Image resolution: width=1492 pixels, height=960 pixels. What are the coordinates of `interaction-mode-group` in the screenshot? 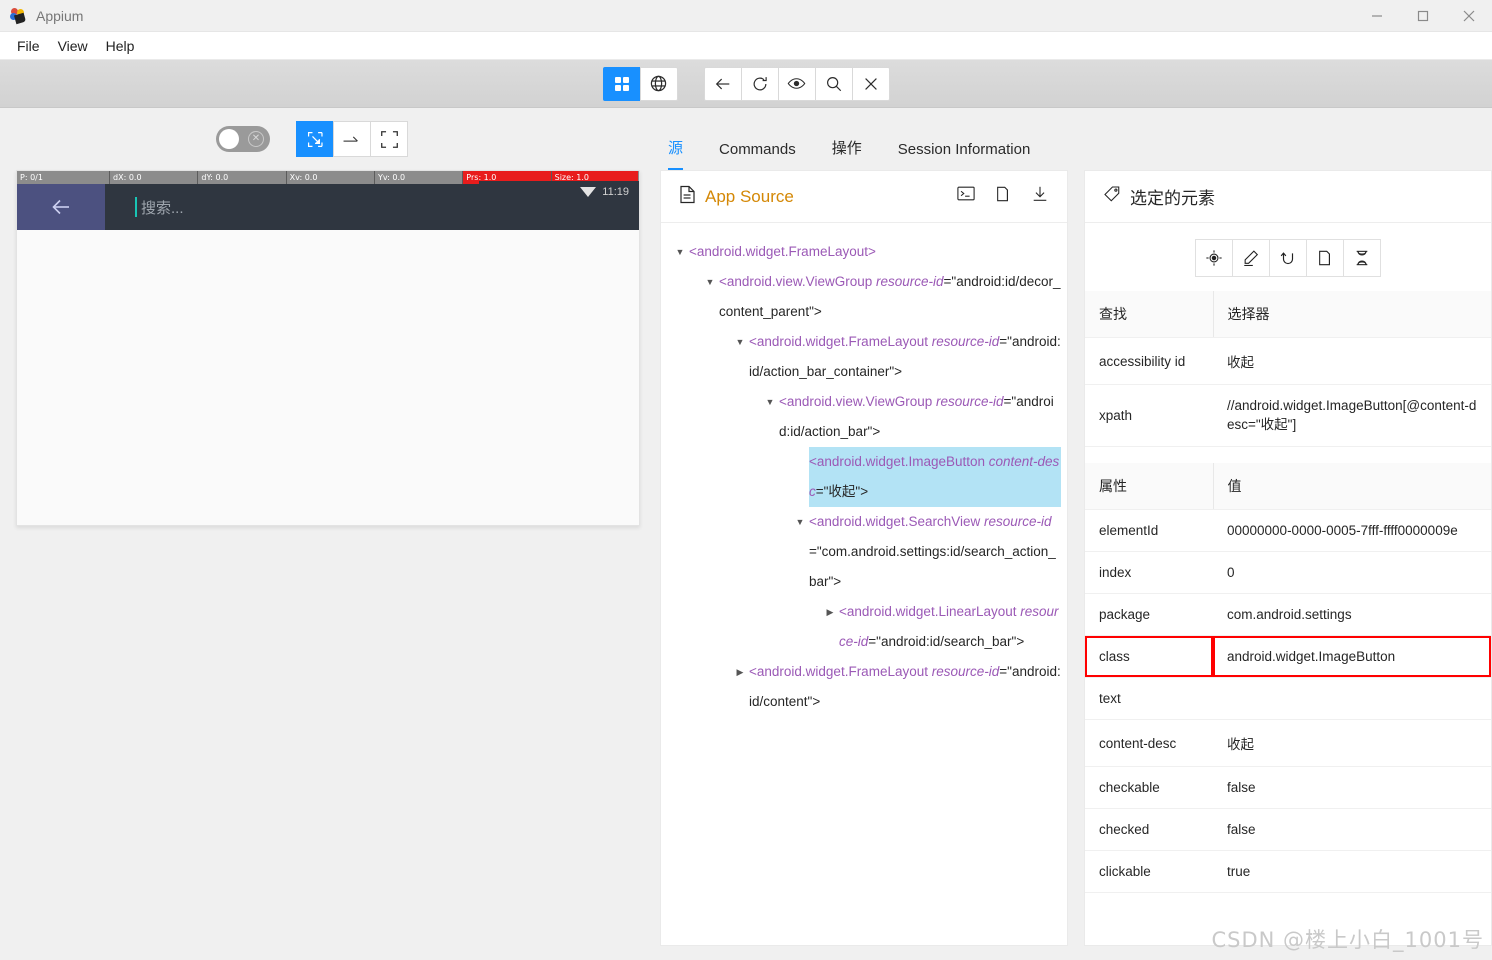 It's located at (352, 139).